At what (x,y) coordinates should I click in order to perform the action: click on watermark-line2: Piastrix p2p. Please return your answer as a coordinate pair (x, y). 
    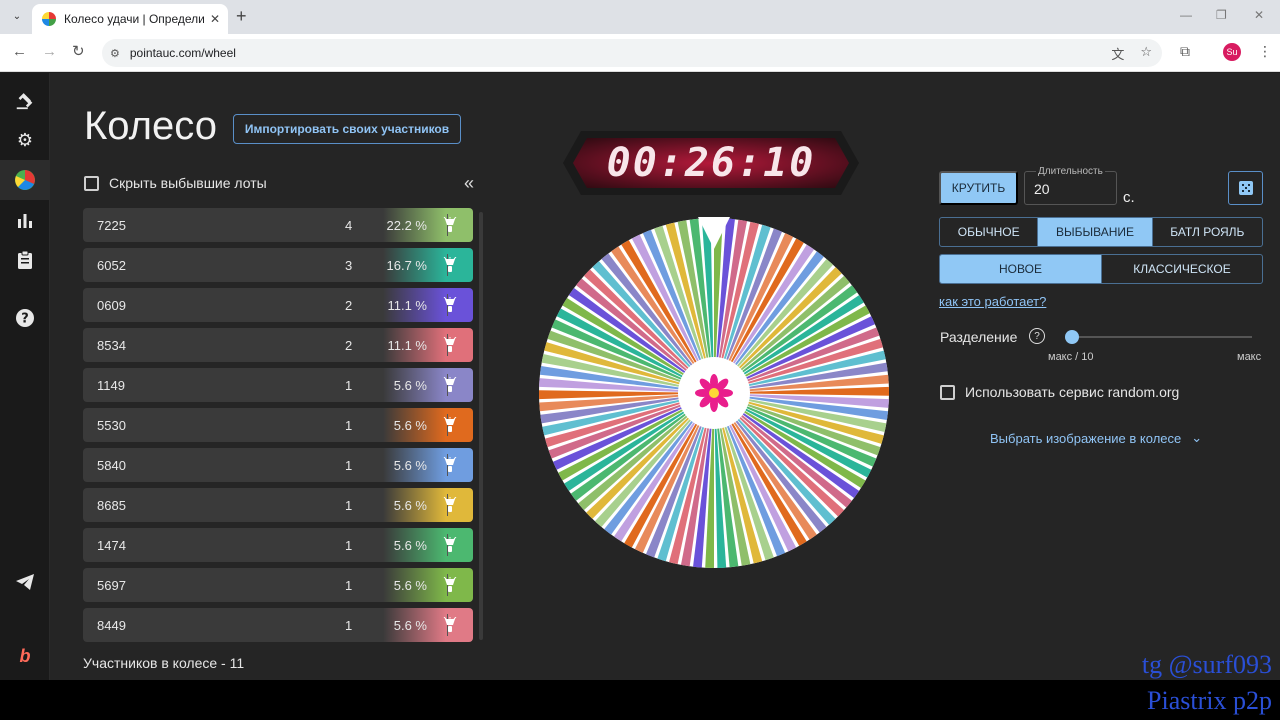
    Looking at the image, I should click on (1209, 700).